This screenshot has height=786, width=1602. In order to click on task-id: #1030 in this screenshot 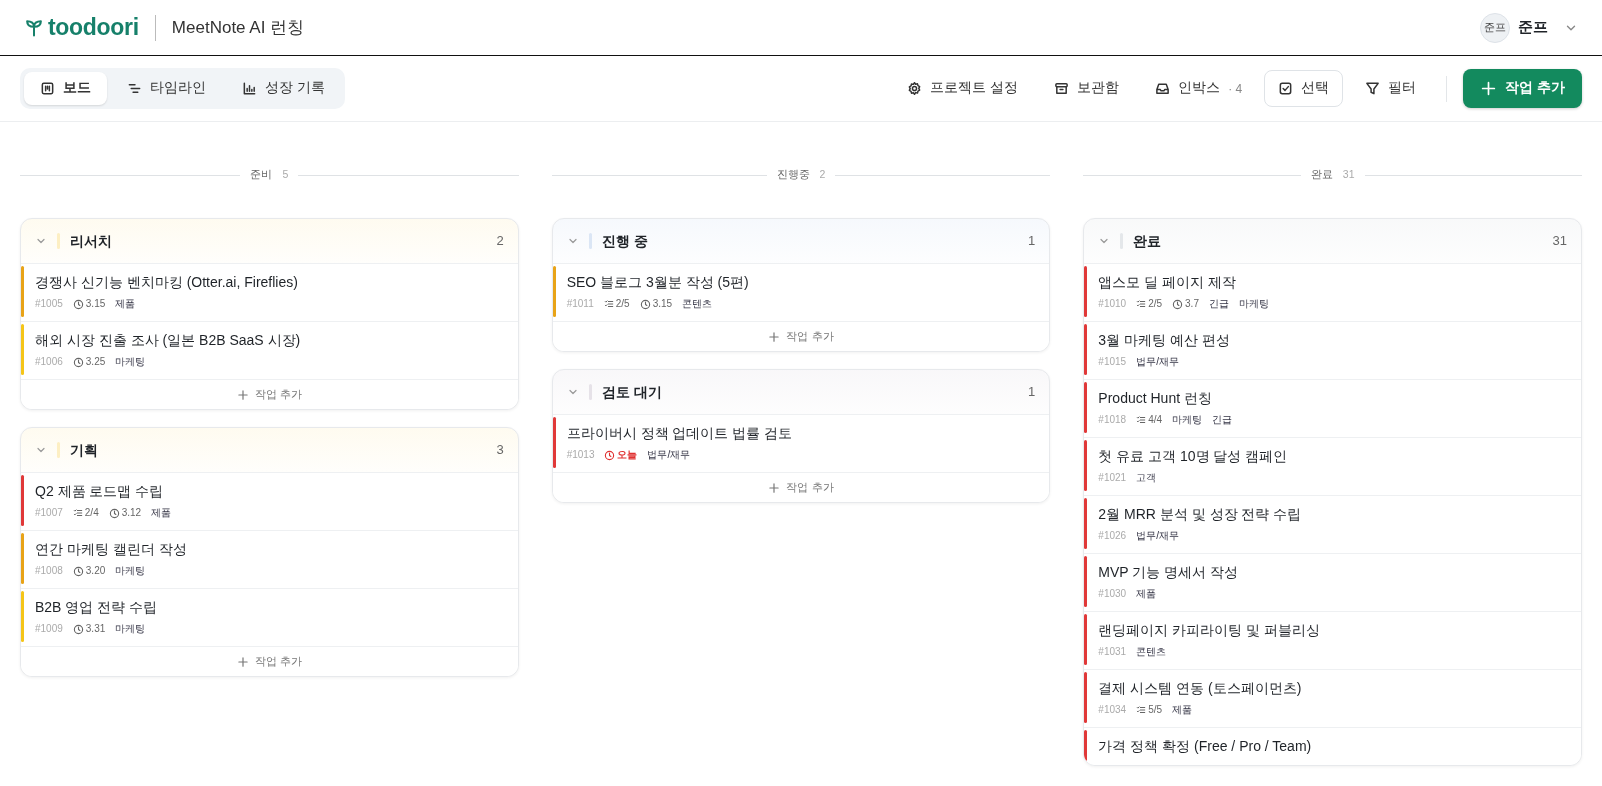, I will do `click(1112, 594)`.